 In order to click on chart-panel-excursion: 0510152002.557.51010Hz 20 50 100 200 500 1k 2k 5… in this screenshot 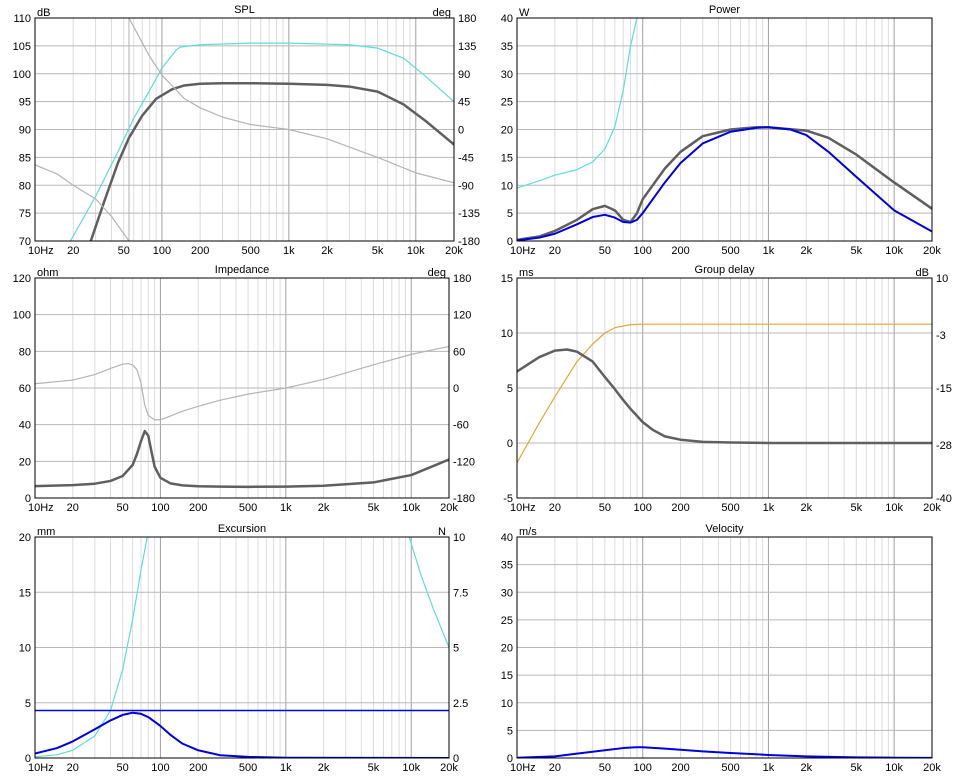, I will do `click(244, 648)`.